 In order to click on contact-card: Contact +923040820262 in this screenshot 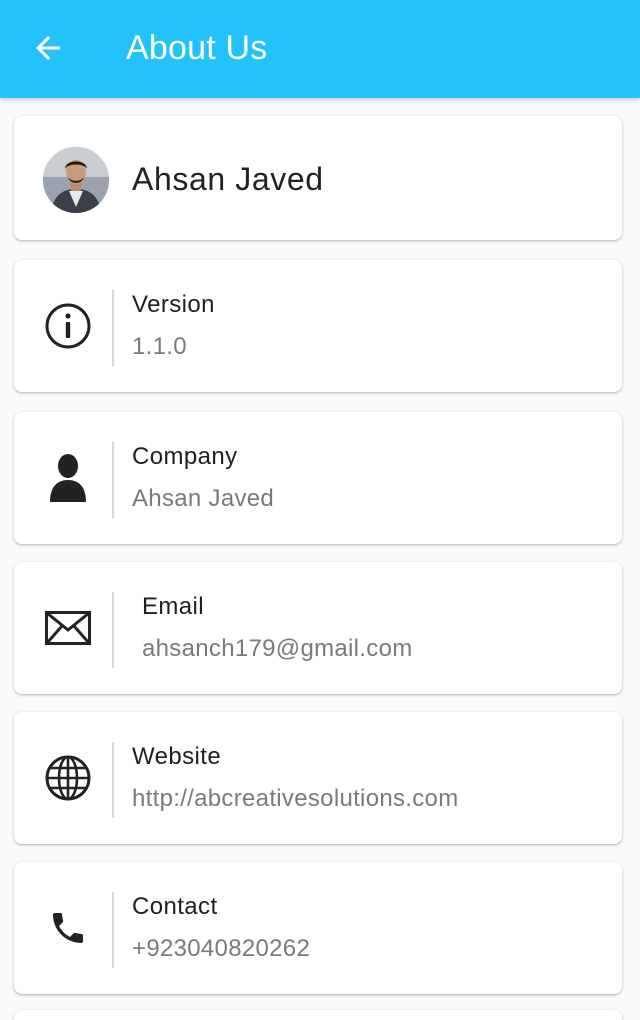, I will do `click(318, 928)`.